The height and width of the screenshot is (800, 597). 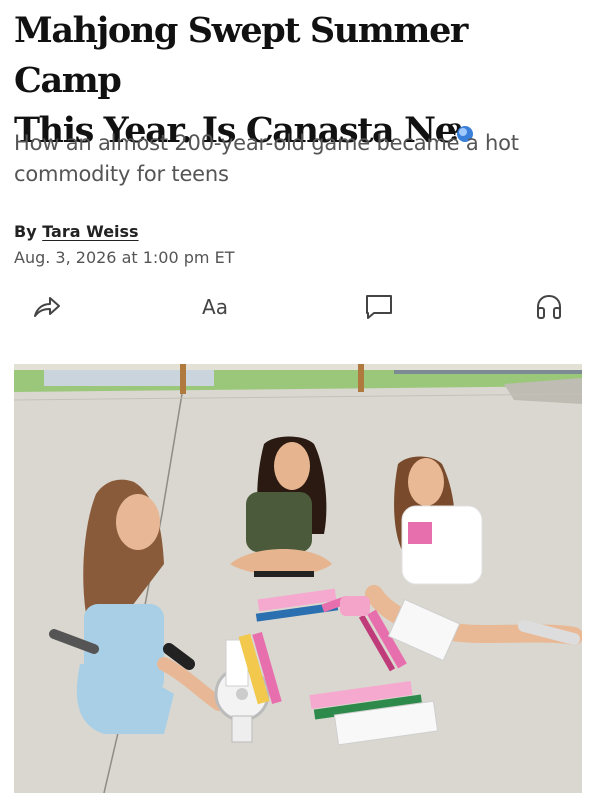 What do you see at coordinates (90, 231) in the screenshot?
I see `author-link: Tara Weiss` at bounding box center [90, 231].